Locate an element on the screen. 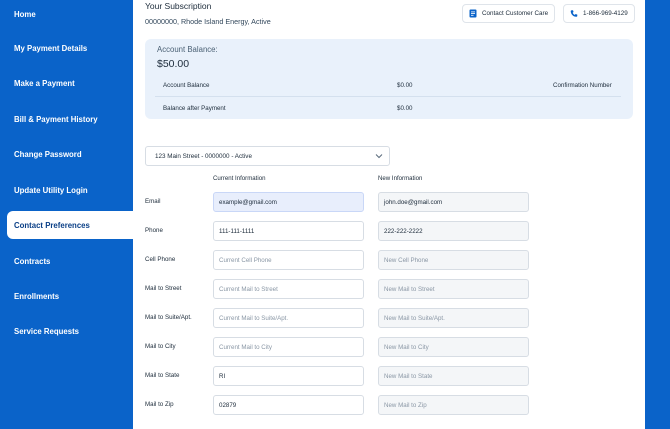 The image size is (670, 429). divider is located at coordinates (388, 96).